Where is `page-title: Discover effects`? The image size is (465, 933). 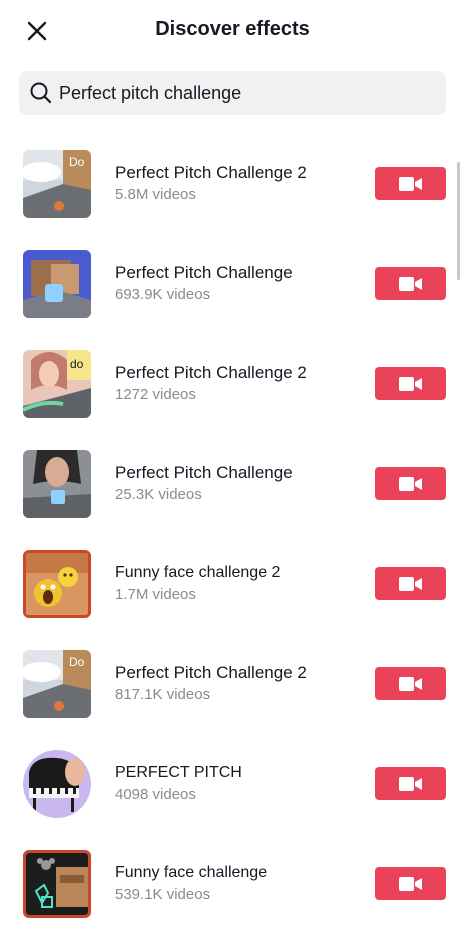
page-title: Discover effects is located at coordinates (232, 29).